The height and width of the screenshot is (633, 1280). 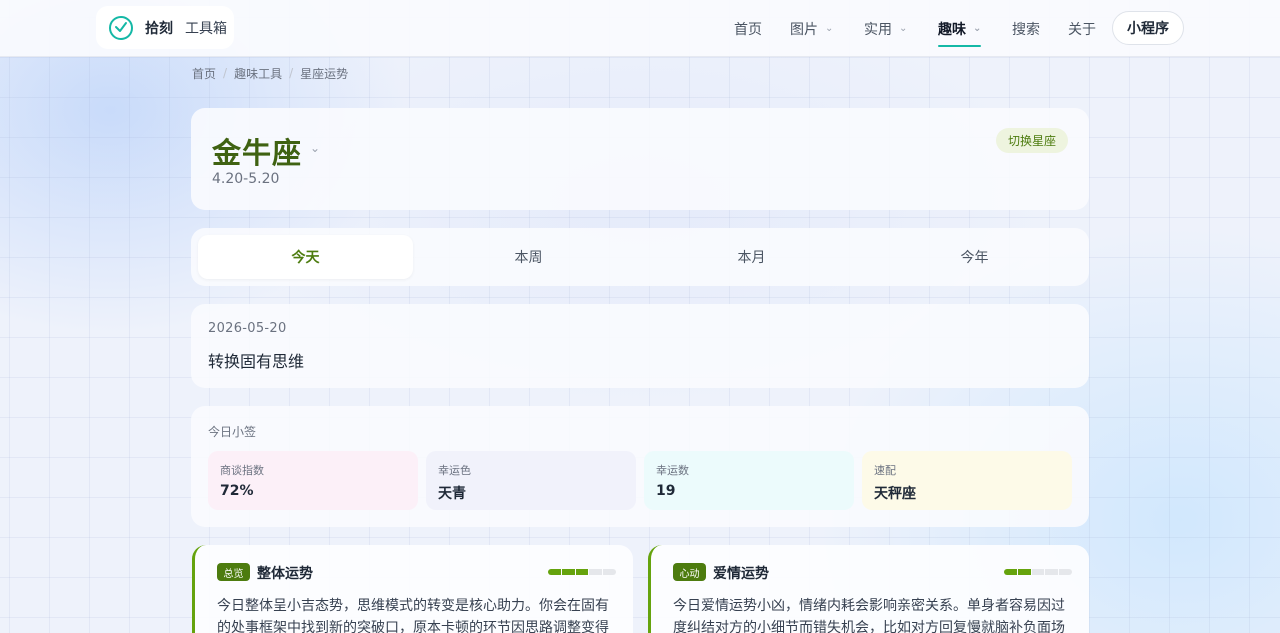 What do you see at coordinates (258, 73) in the screenshot?
I see `breadcrumb-fun-tools: 趣味工具` at bounding box center [258, 73].